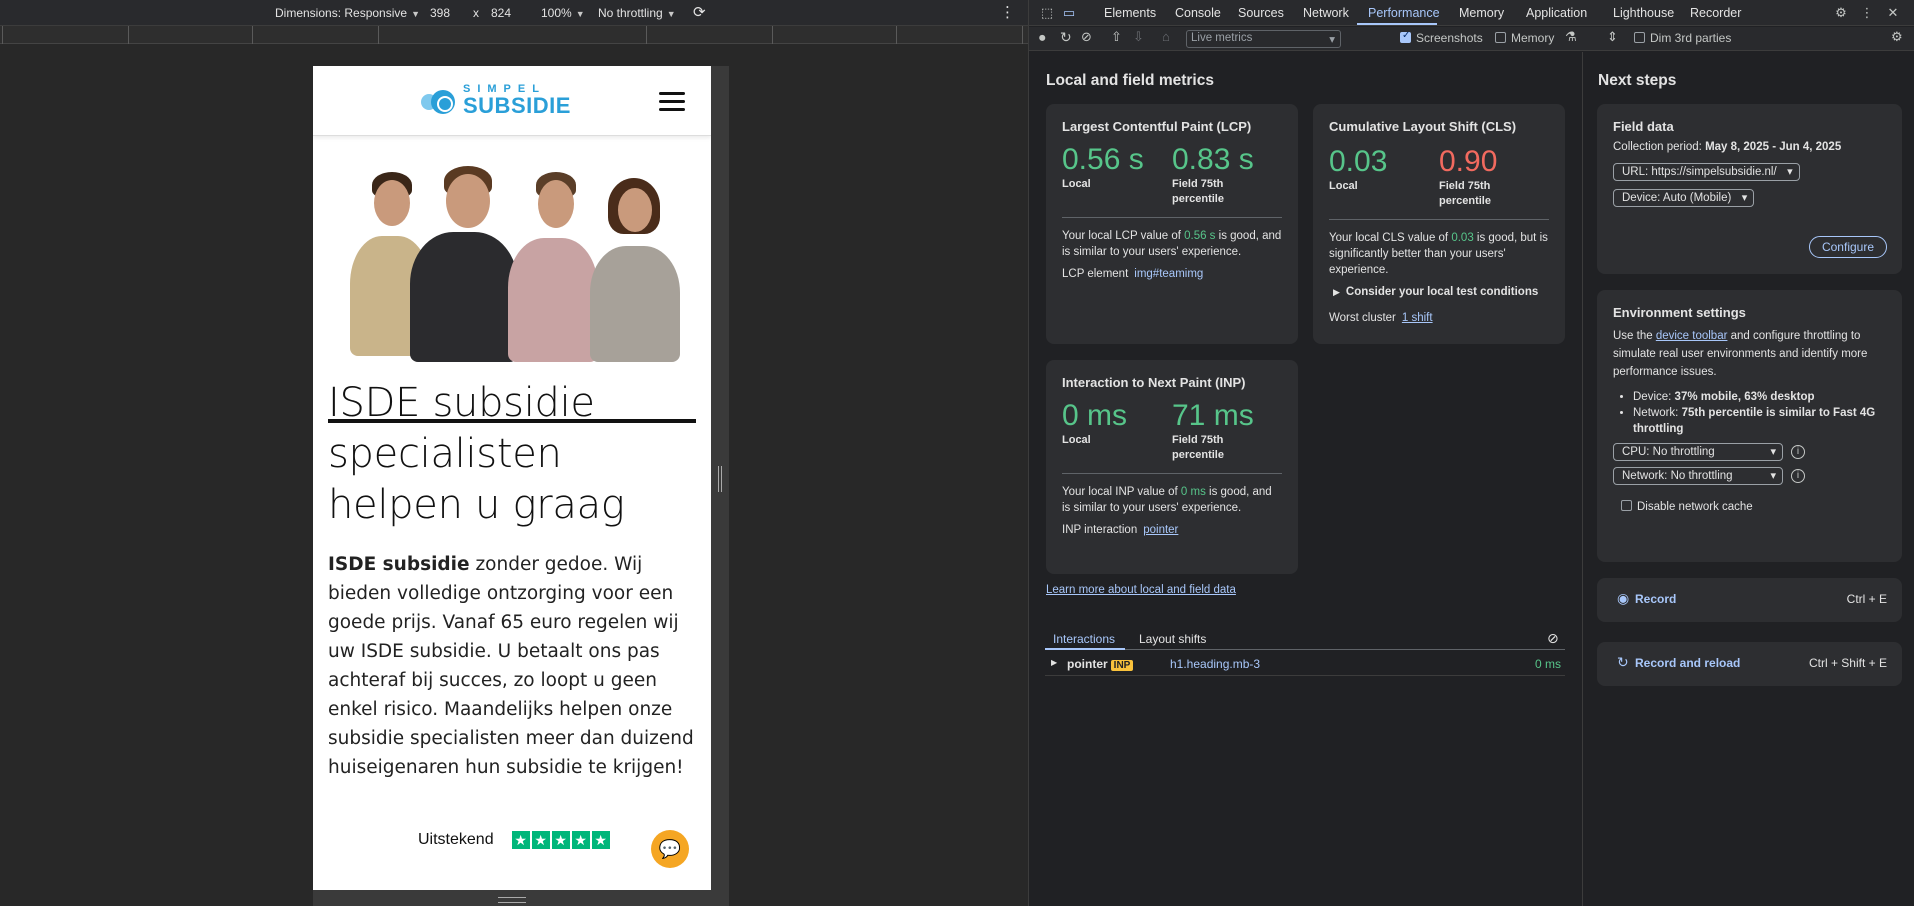 This screenshot has height=906, width=1914. I want to click on zoom-dropdown: 100% ▼, so click(563, 13).